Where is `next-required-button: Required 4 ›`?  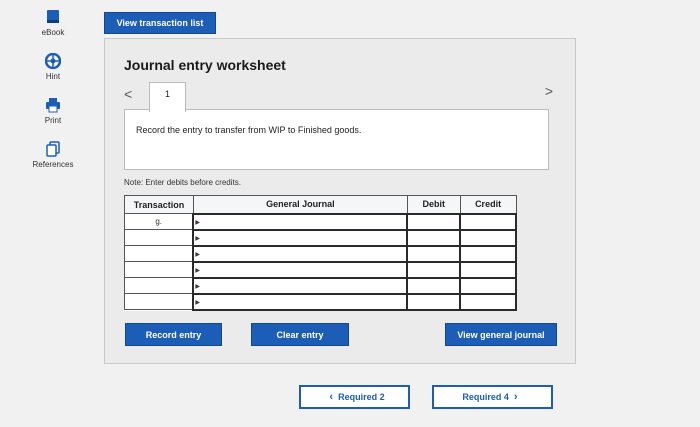 next-required-button: Required 4 › is located at coordinates (492, 397).